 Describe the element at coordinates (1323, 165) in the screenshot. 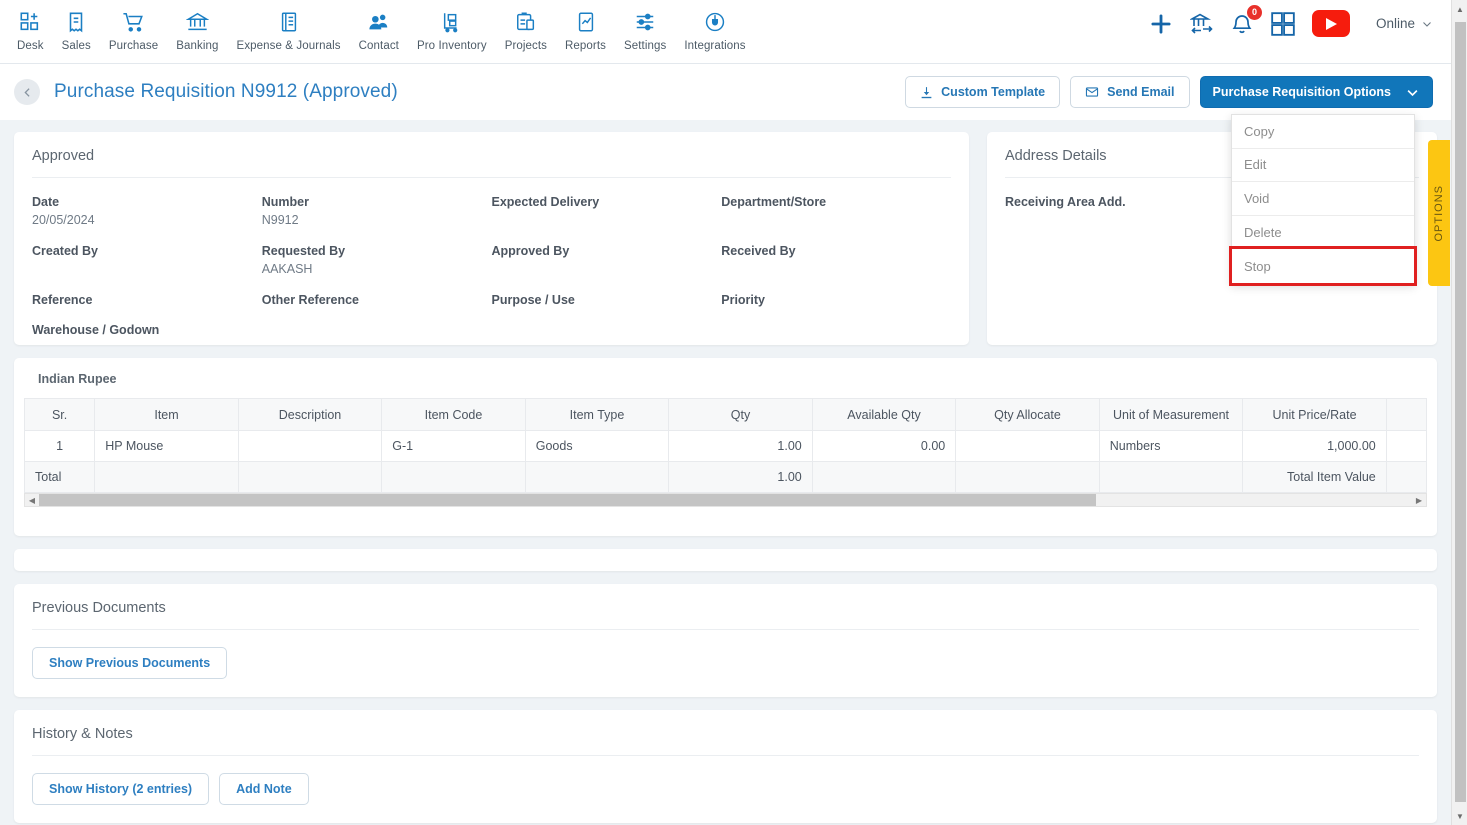

I see `menu-item-edit: Edit` at that location.